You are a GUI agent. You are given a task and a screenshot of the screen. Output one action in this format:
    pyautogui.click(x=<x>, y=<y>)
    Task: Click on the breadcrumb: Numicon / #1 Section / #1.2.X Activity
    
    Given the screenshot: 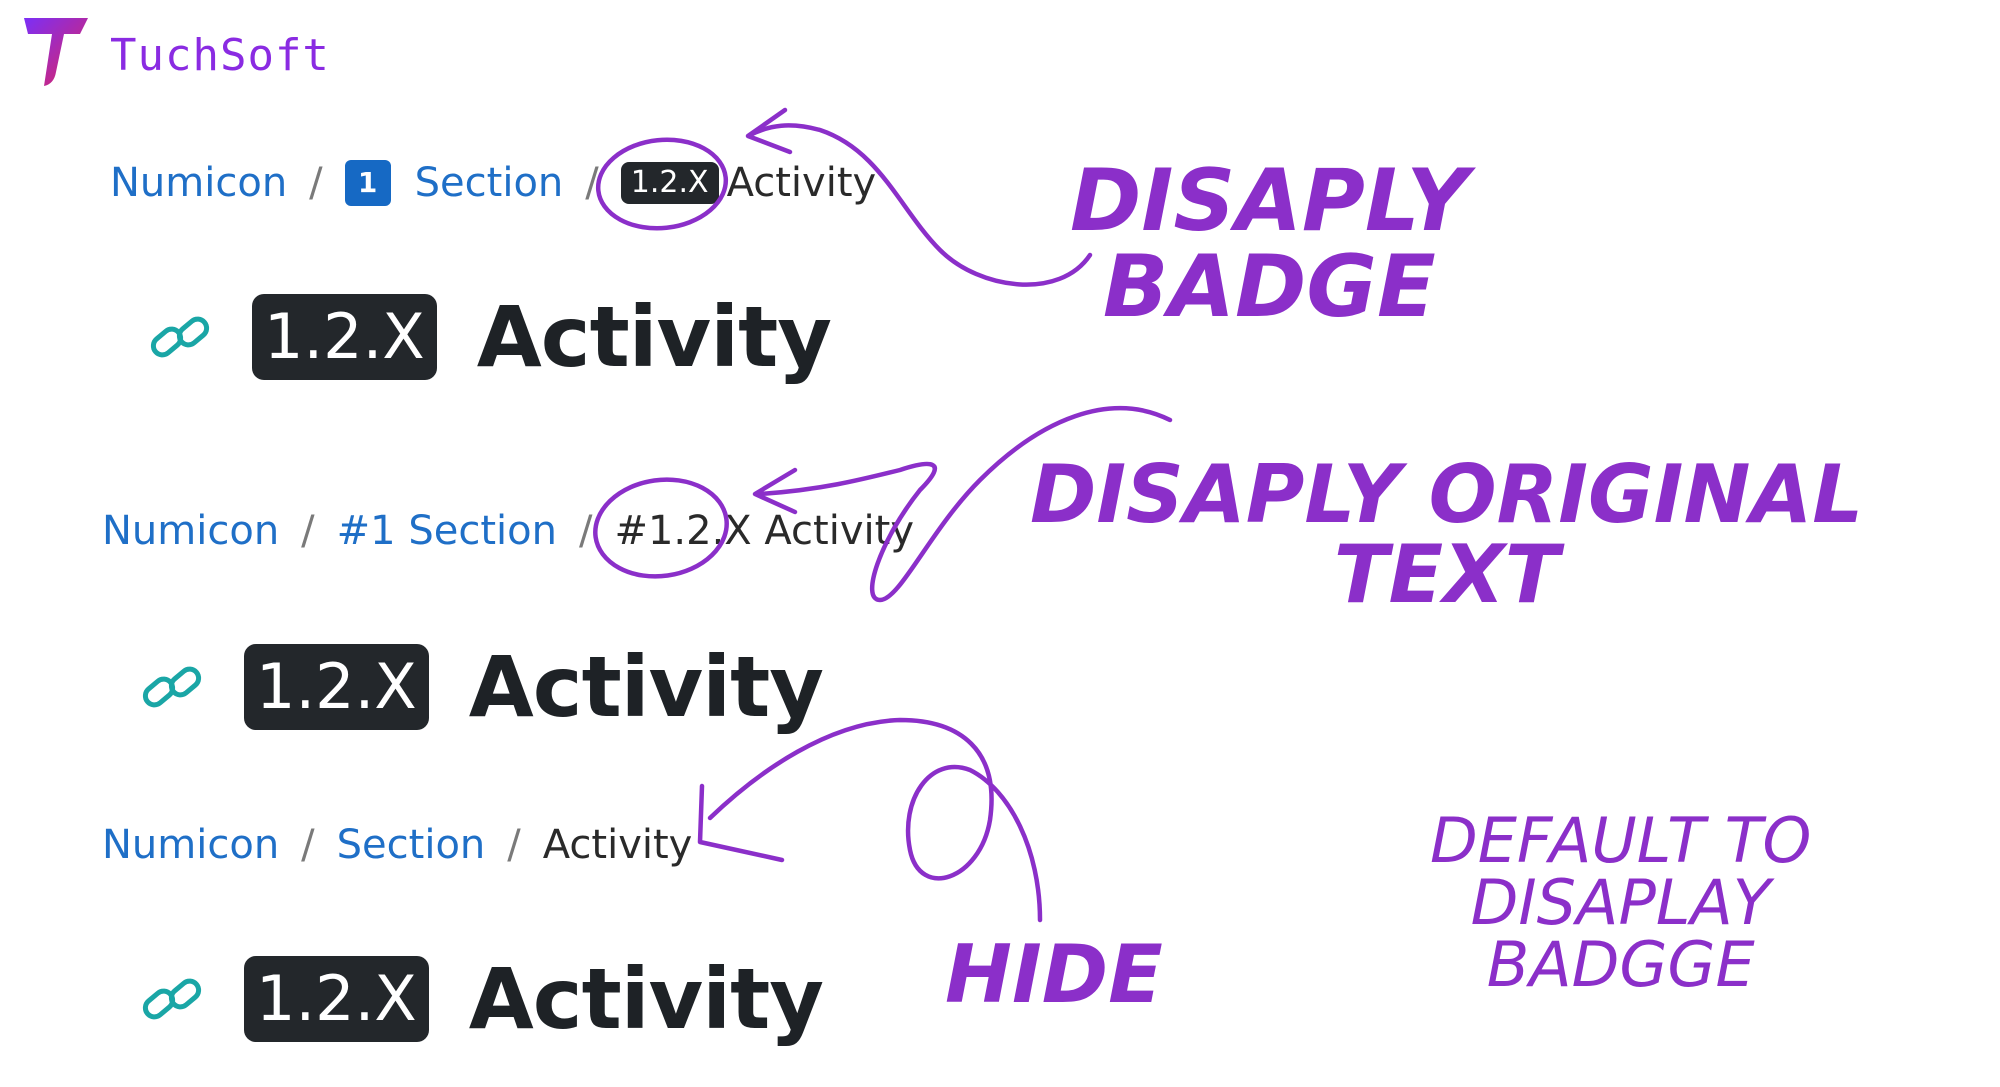 What is the action you would take?
    pyautogui.click(x=508, y=531)
    